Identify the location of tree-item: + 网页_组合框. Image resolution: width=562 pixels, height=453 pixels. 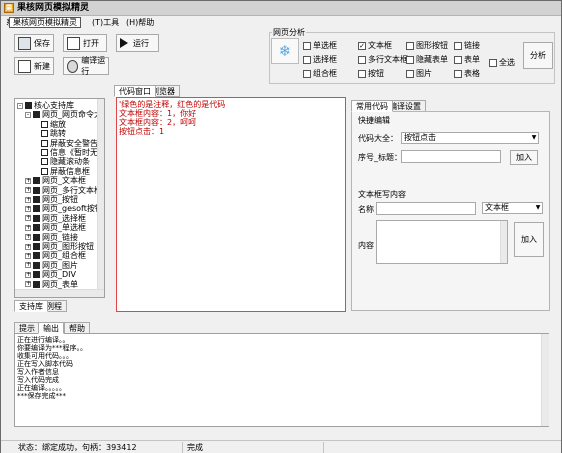
(55, 255).